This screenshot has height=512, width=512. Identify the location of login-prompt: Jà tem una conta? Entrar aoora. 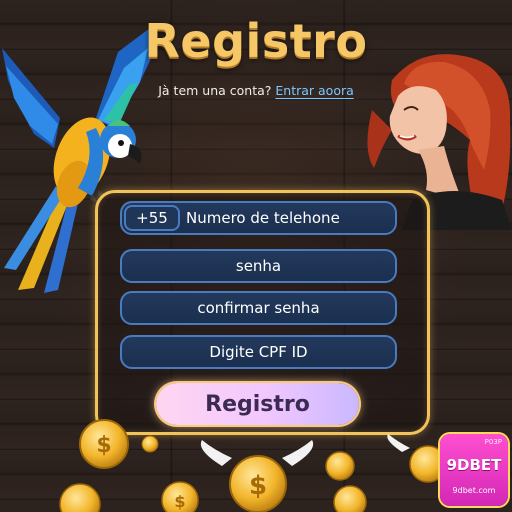
(256, 90).